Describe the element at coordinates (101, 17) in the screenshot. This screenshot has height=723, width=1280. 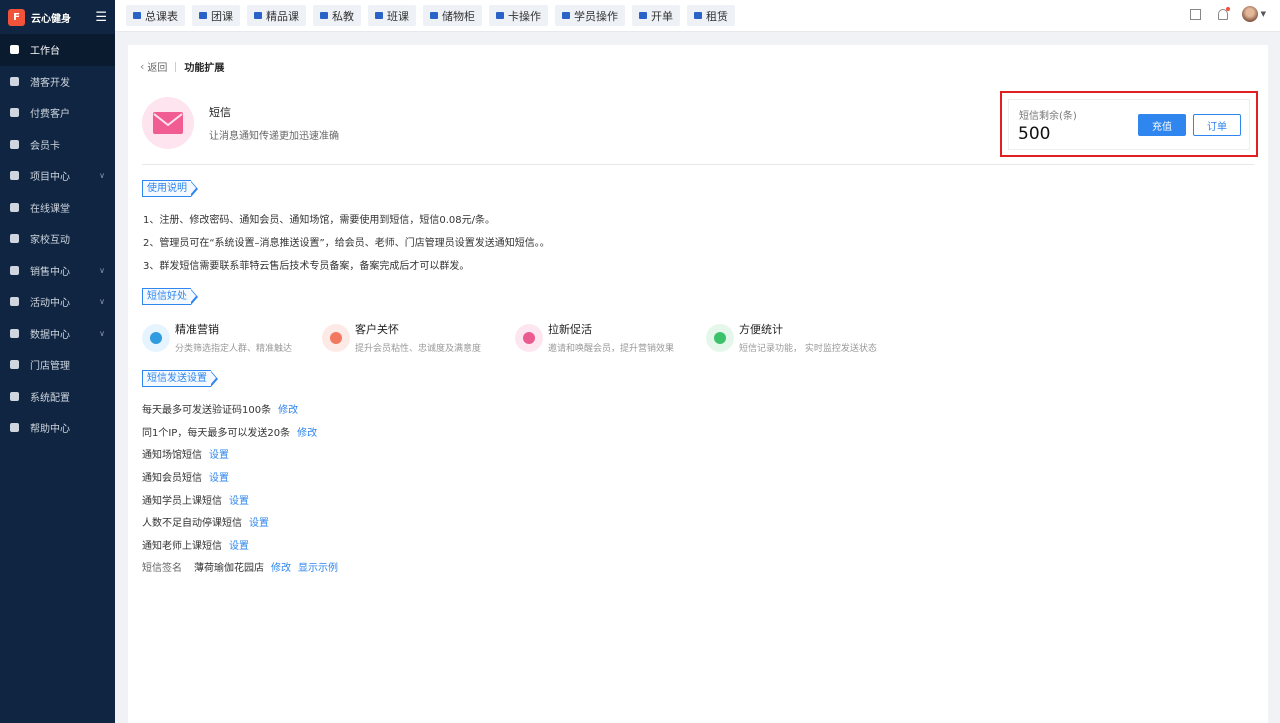
I see `hamburger-icon: ☰` at that location.